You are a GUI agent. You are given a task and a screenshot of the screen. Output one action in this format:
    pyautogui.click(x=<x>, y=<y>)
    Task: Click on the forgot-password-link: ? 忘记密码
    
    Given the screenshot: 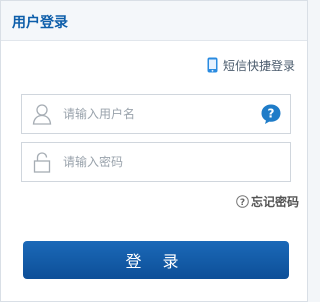 What is the action you would take?
    pyautogui.click(x=267, y=201)
    